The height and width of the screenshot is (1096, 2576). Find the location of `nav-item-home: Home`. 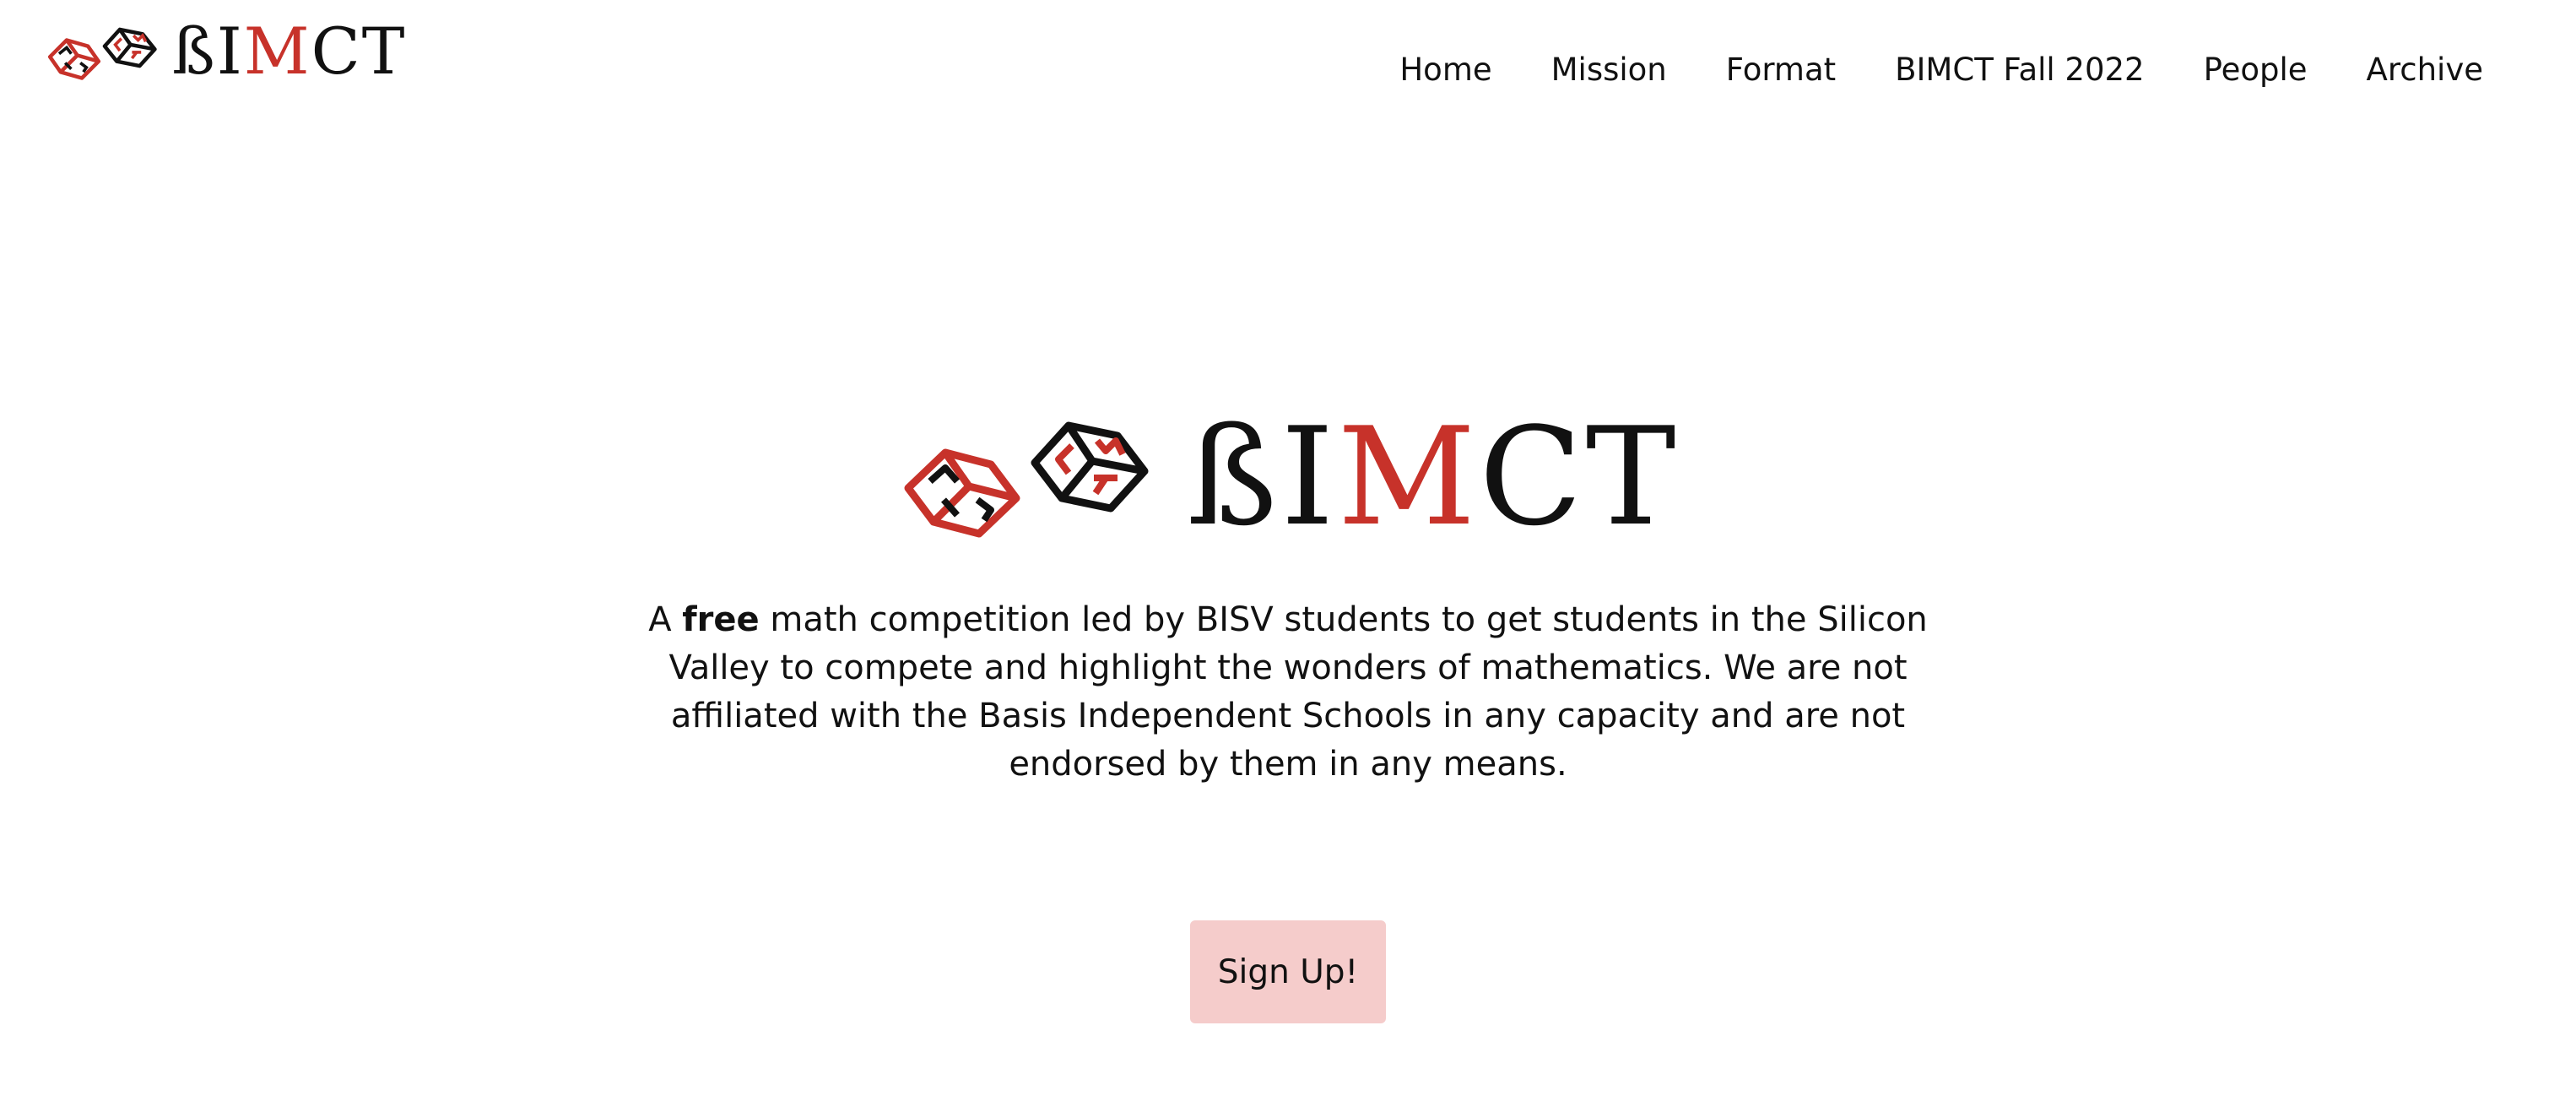

nav-item-home: Home is located at coordinates (1445, 70).